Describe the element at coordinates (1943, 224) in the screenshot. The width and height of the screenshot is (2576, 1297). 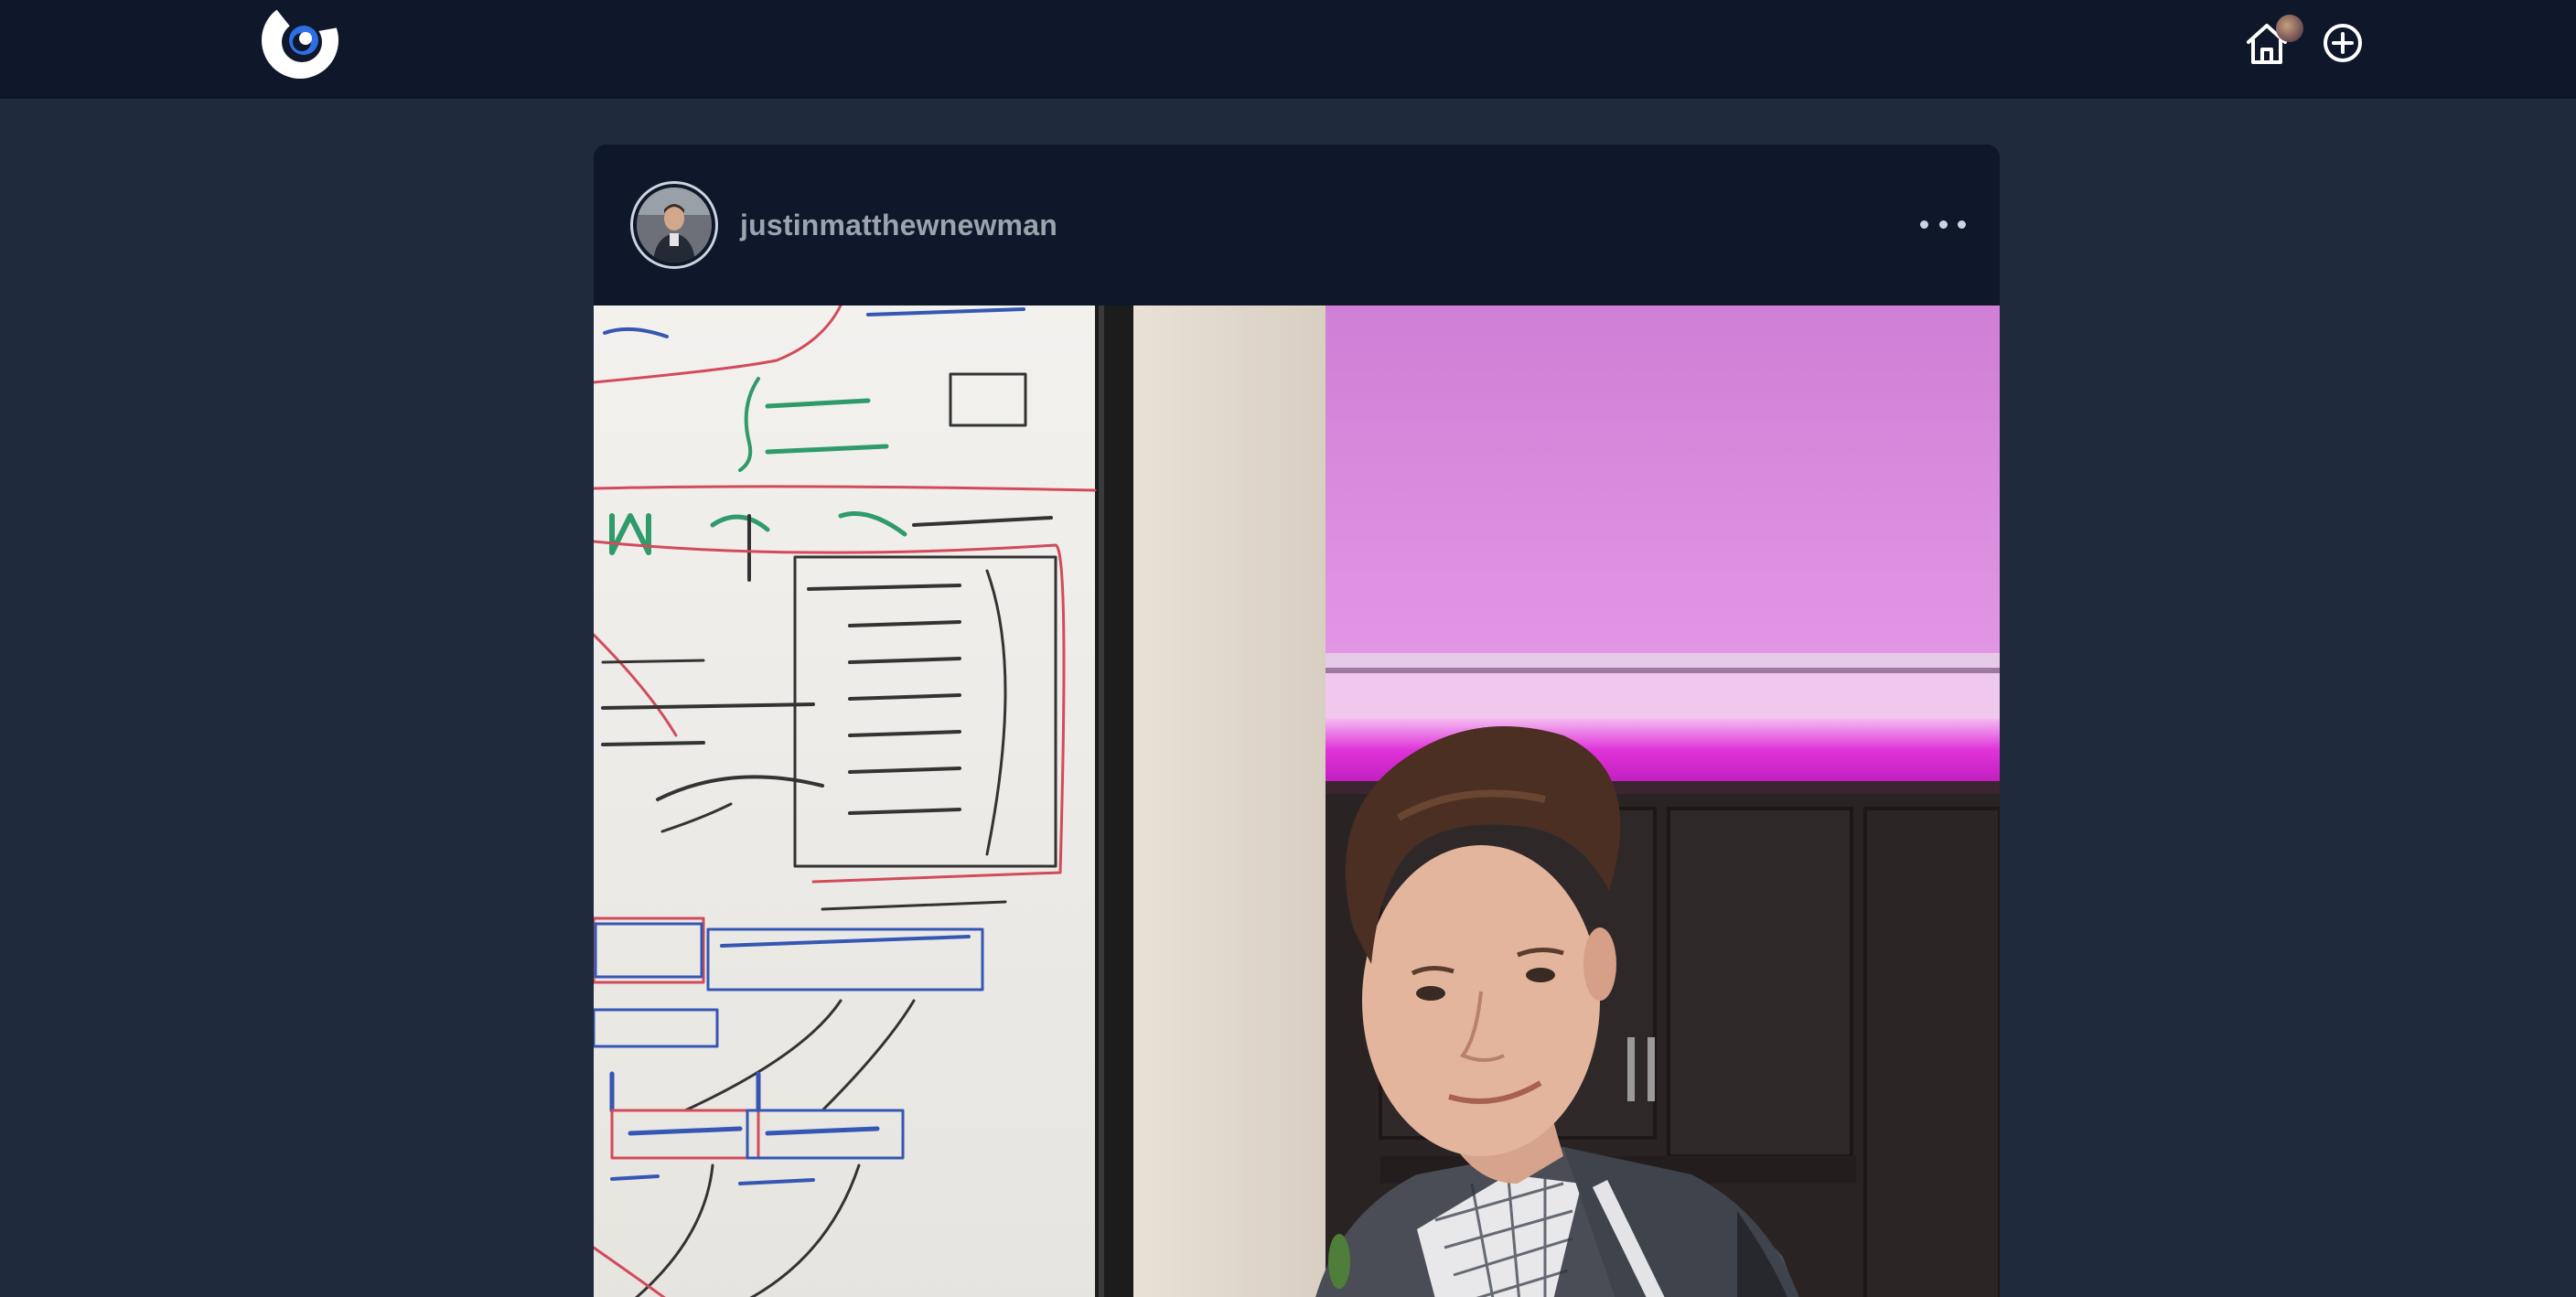
I see `more-horizontal-icon` at that location.